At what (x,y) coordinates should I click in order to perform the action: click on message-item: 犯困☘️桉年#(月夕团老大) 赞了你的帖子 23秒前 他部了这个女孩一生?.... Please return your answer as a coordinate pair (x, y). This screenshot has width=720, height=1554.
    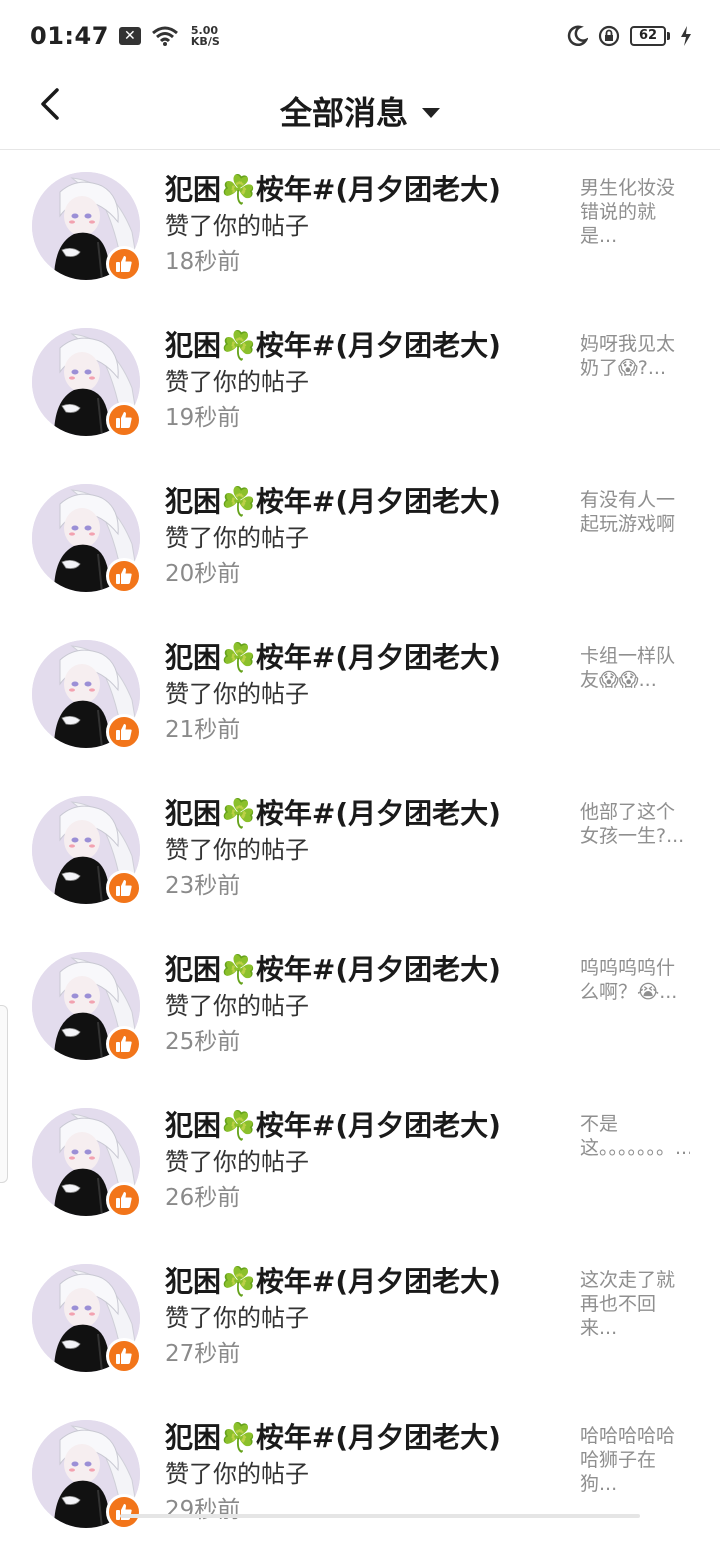
    Looking at the image, I should click on (360, 852).